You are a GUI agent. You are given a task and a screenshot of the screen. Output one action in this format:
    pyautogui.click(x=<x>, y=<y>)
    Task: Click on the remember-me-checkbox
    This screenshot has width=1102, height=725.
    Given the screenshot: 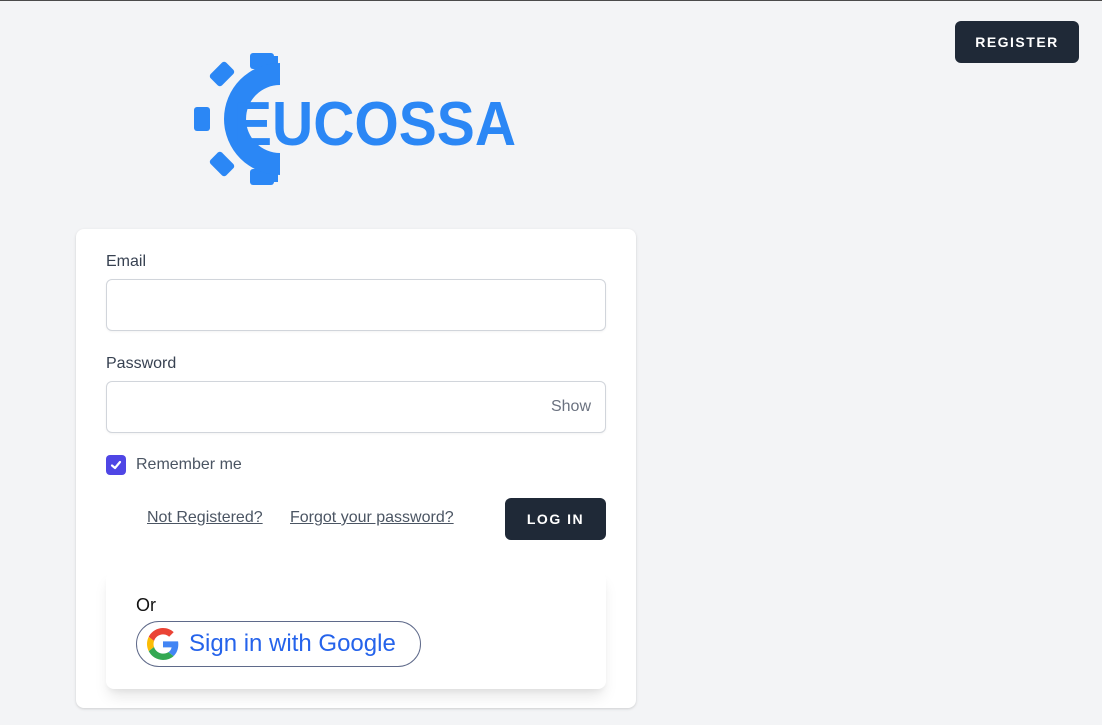 What is the action you would take?
    pyautogui.click(x=116, y=465)
    